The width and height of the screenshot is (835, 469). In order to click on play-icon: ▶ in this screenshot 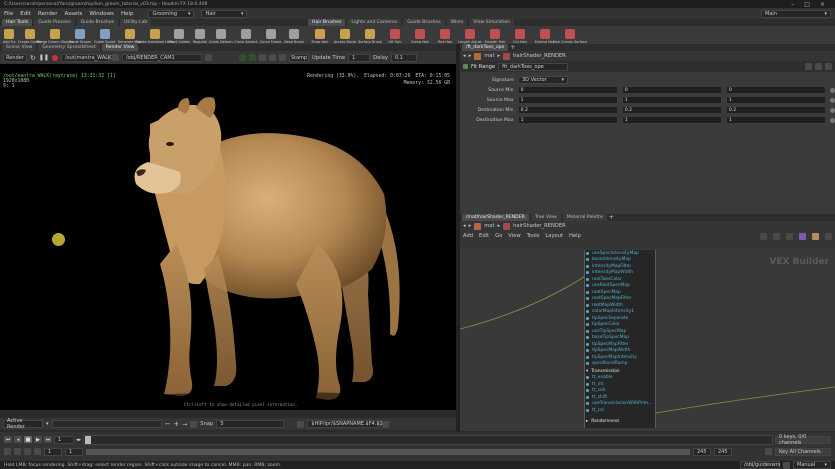, I will do `click(38, 439)`.